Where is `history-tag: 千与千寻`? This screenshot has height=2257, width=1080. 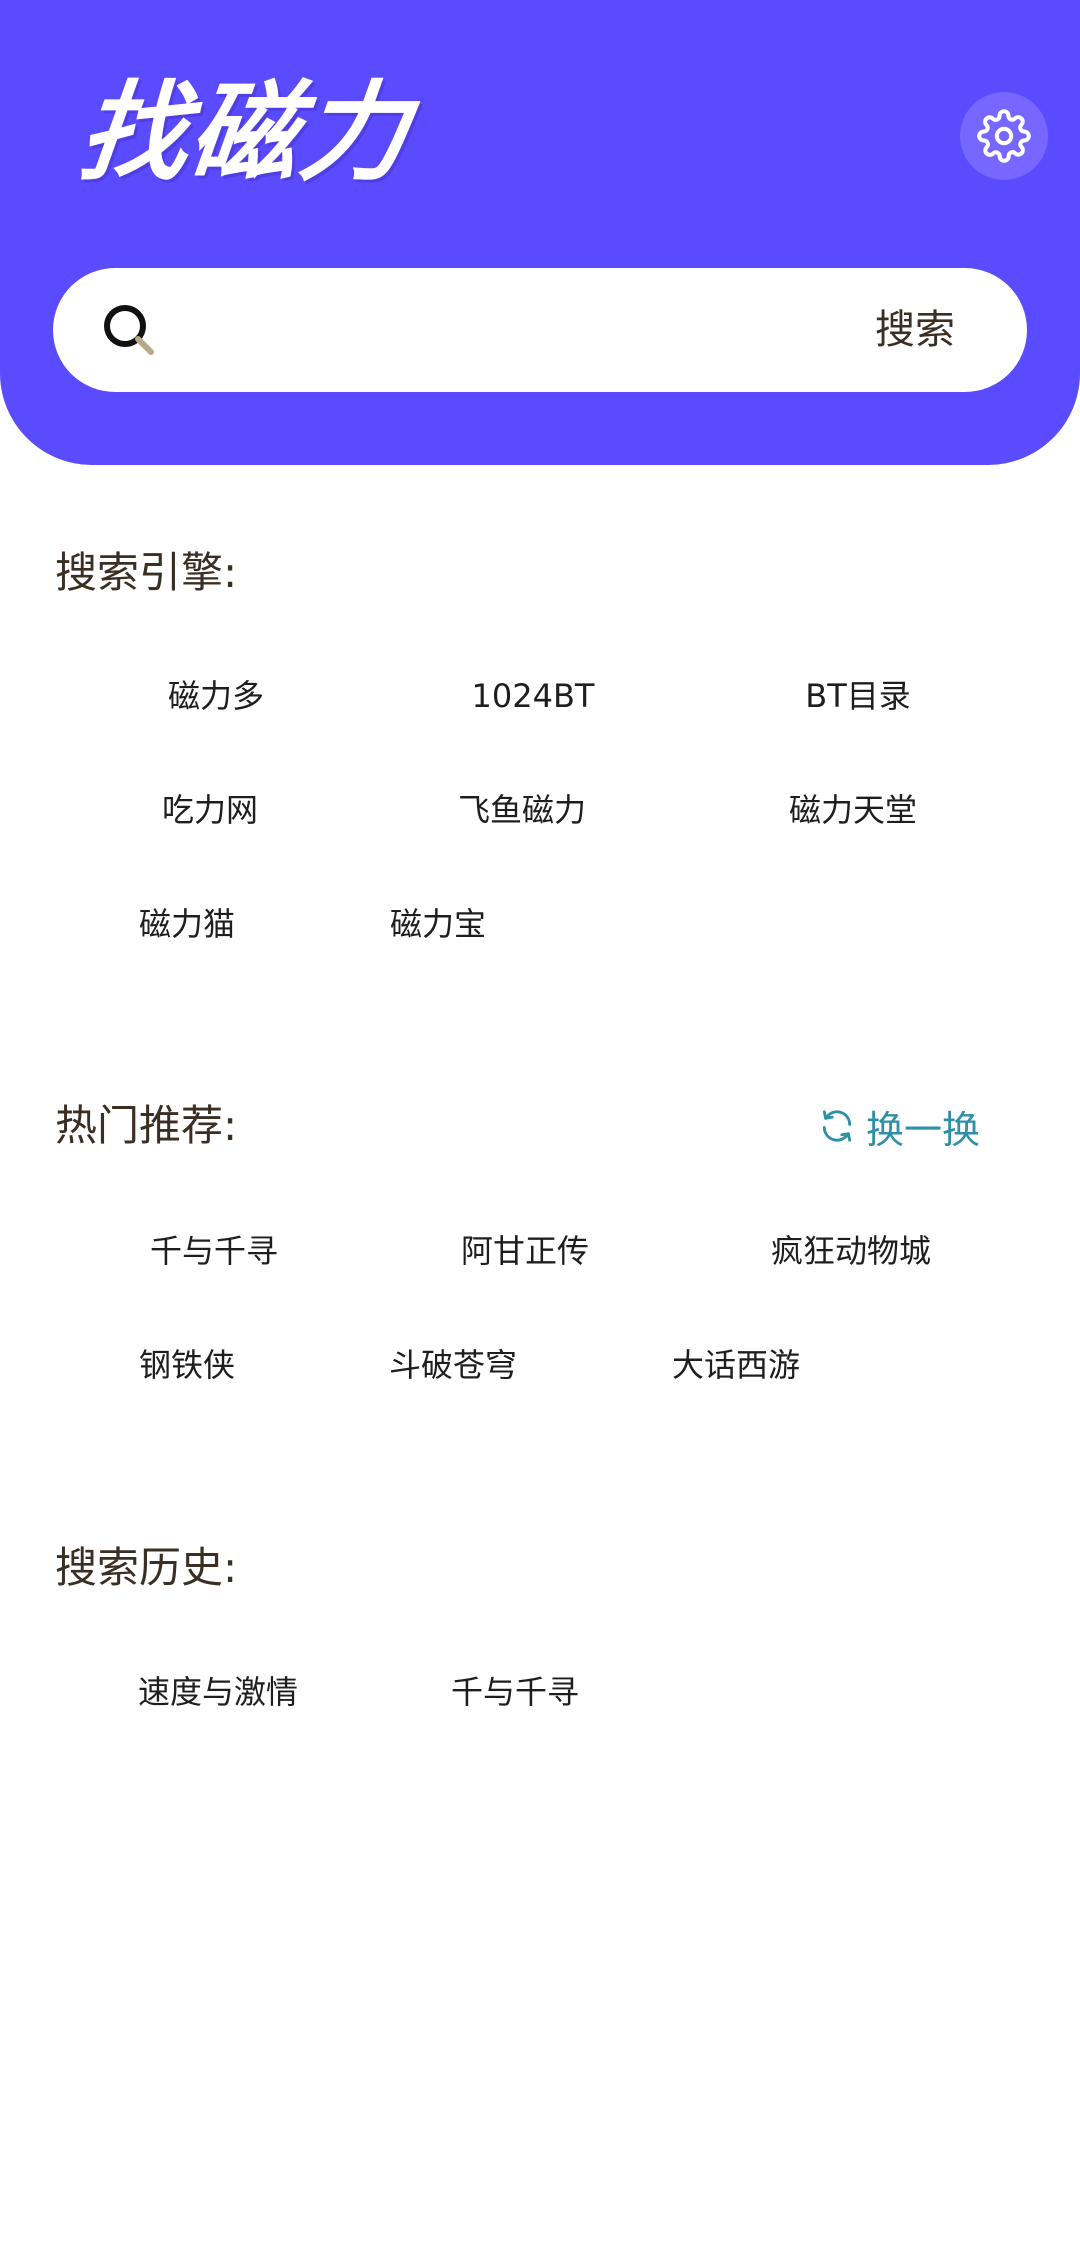
history-tag: 千与千寻 is located at coordinates (515, 1692).